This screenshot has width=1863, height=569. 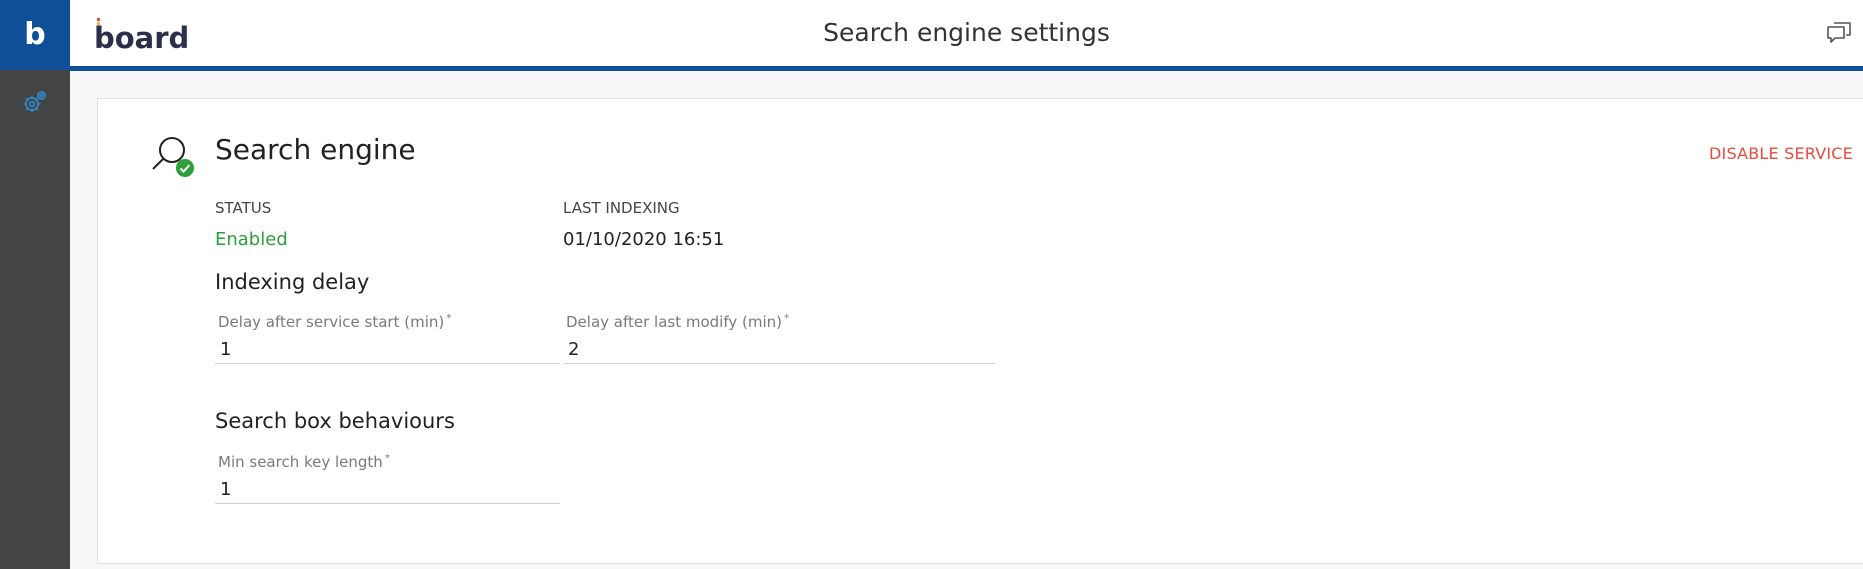 I want to click on last-indexing-label: LAST INDEXING, so click(x=621, y=208).